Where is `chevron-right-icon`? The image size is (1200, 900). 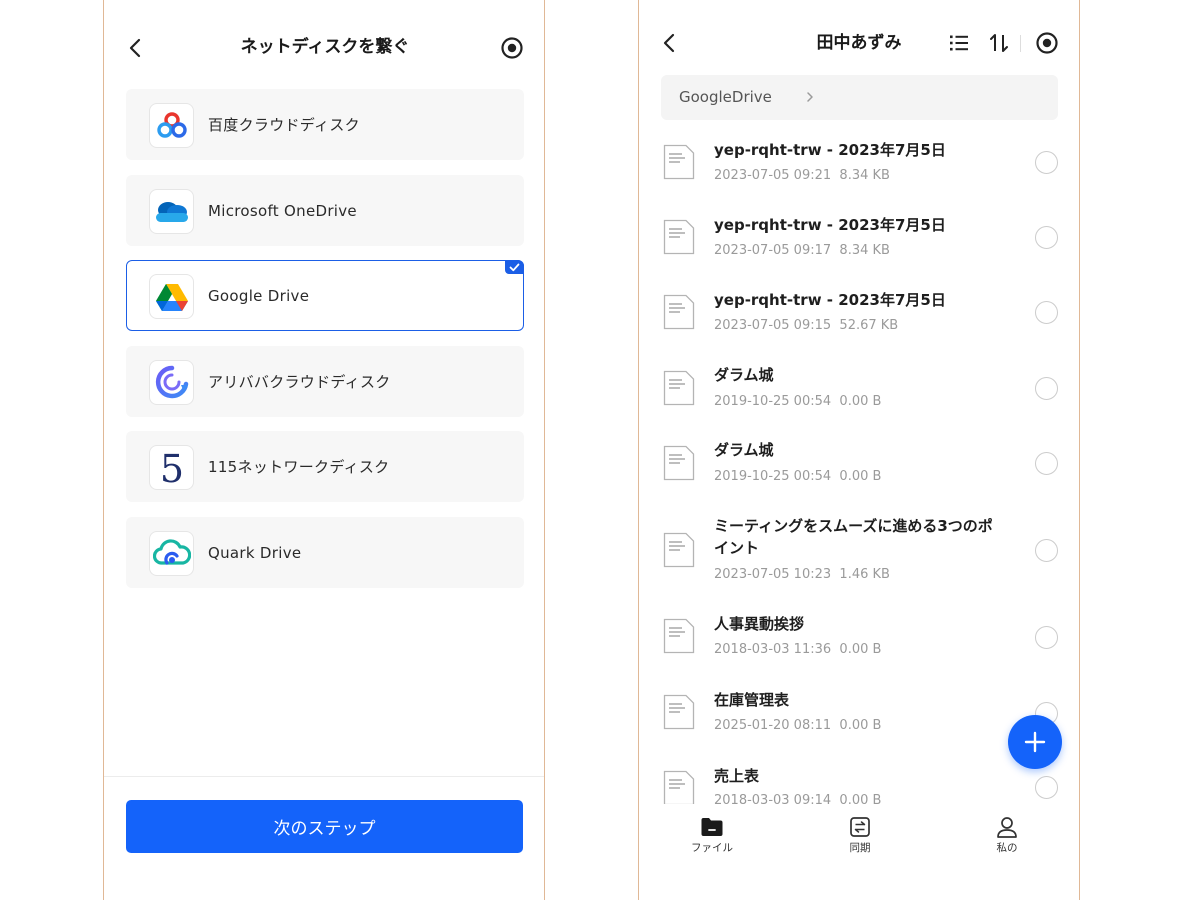 chevron-right-icon is located at coordinates (810, 97).